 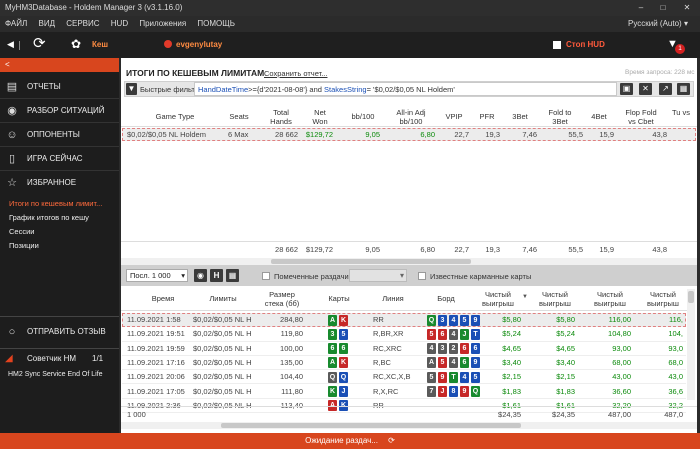 I want to click on col-net-won-2: Чистый выигрыш, so click(x=555, y=299).